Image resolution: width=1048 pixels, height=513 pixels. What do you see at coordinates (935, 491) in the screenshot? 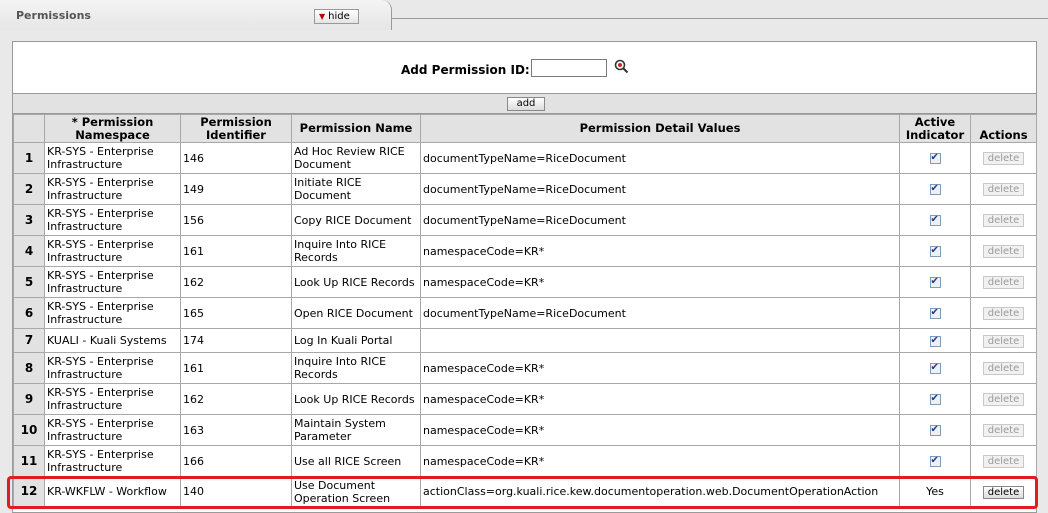
I see `active-cell: Yes` at bounding box center [935, 491].